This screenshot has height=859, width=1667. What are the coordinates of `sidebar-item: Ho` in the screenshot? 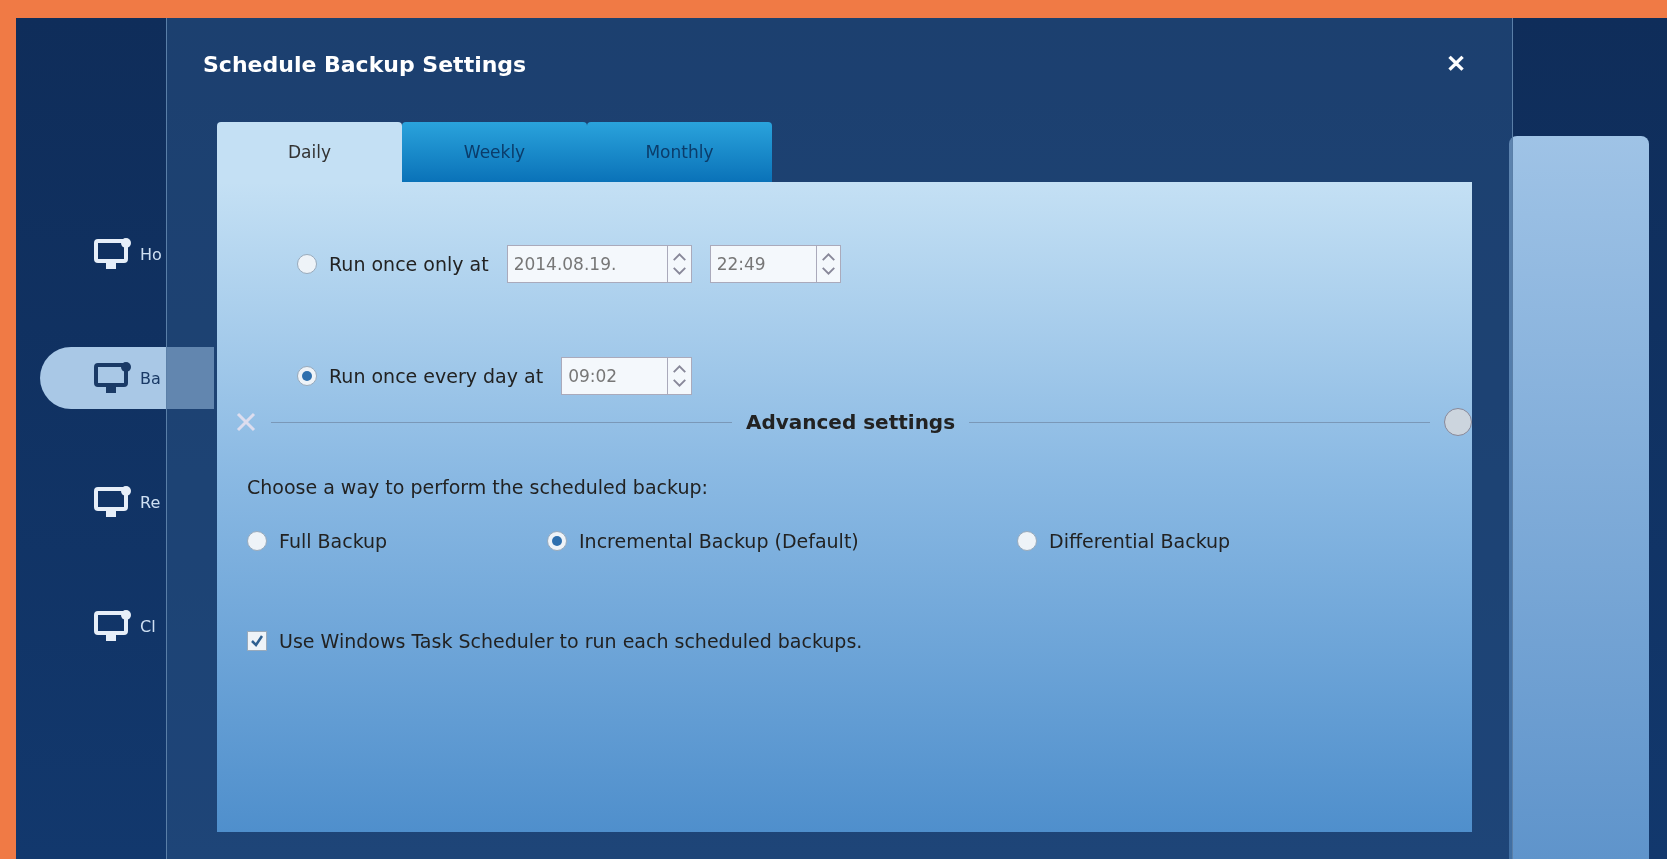 It's located at (127, 254).